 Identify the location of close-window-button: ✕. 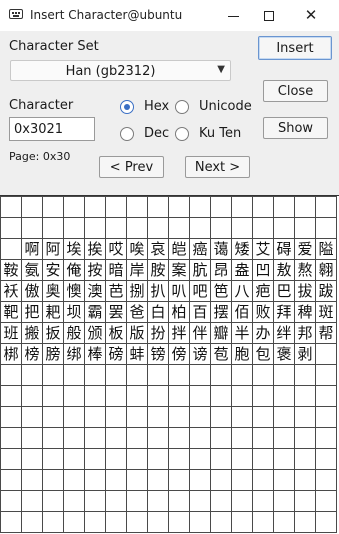
(311, 15).